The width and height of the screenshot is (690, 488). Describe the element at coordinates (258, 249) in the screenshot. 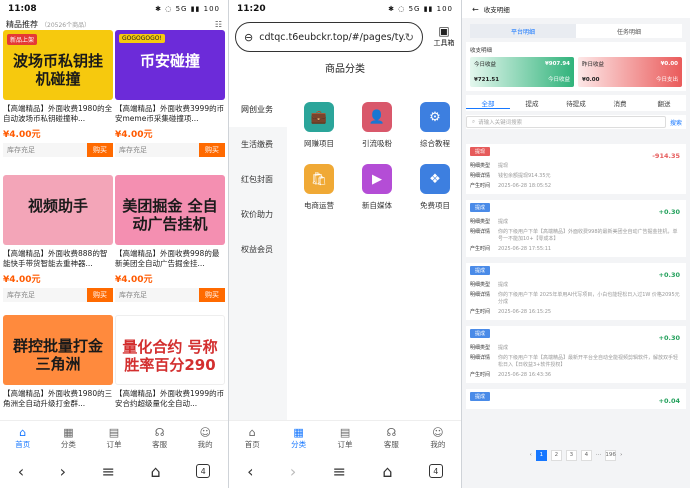

I see `sidebar-item: 权益会员` at that location.